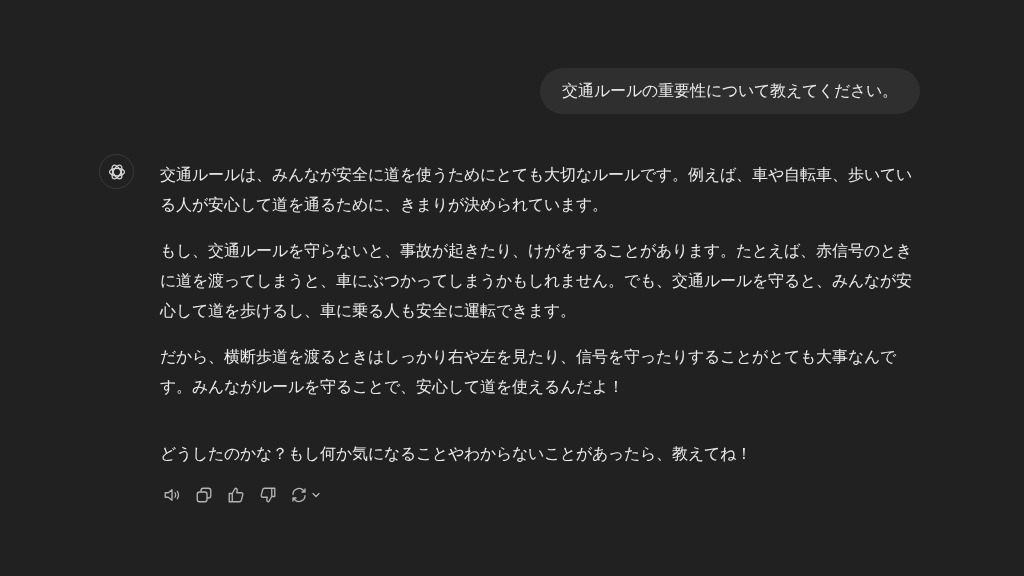  What do you see at coordinates (536, 190) in the screenshot?
I see `message-paragraph: 交通ルールは、みんなが安全に道を使うためにとても大切なルールです。例えば、車や自転車、歩いている人が安心して道を通るために、きまりが決められています。` at bounding box center [536, 190].